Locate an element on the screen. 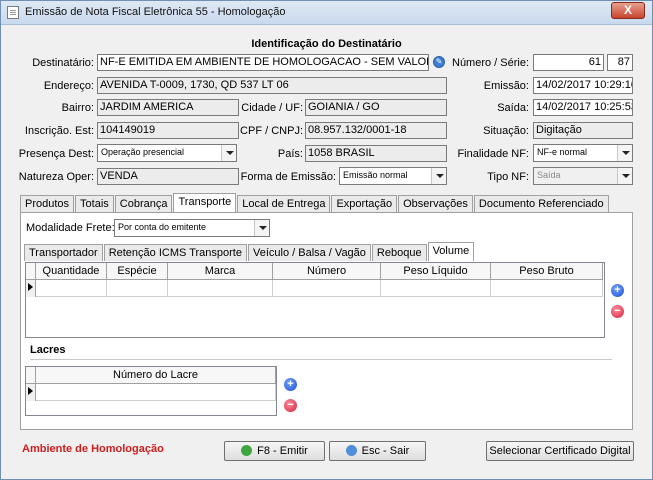 The image size is (653, 480). finalidade-select: NF-e normal is located at coordinates (583, 153).